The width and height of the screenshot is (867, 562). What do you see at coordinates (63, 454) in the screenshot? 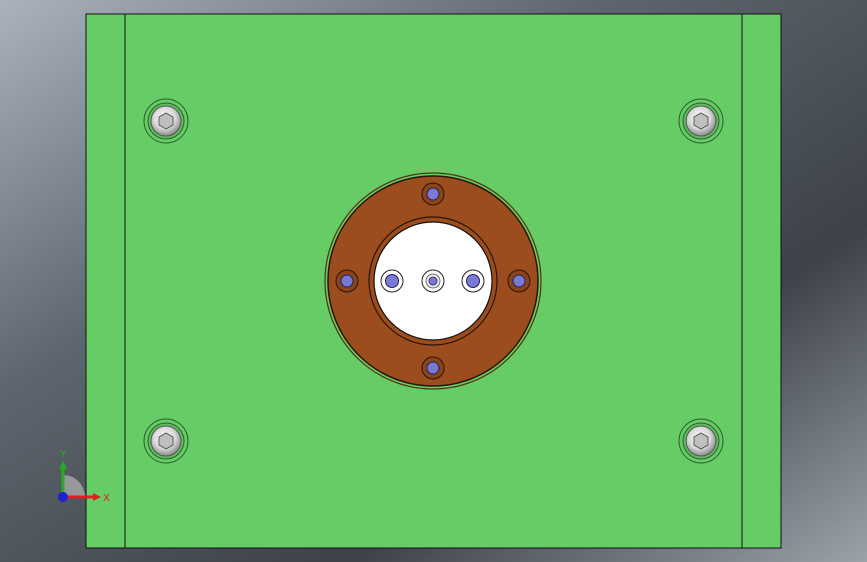
I see `triad-y-label: Y` at bounding box center [63, 454].